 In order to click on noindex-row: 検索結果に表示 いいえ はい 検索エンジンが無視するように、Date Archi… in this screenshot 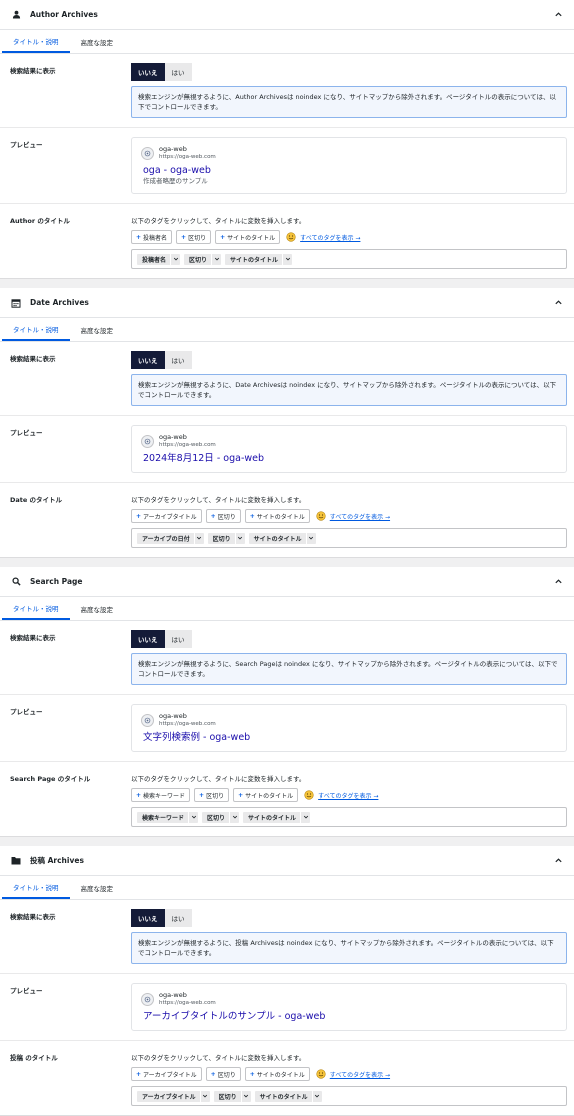, I will do `click(287, 379)`.